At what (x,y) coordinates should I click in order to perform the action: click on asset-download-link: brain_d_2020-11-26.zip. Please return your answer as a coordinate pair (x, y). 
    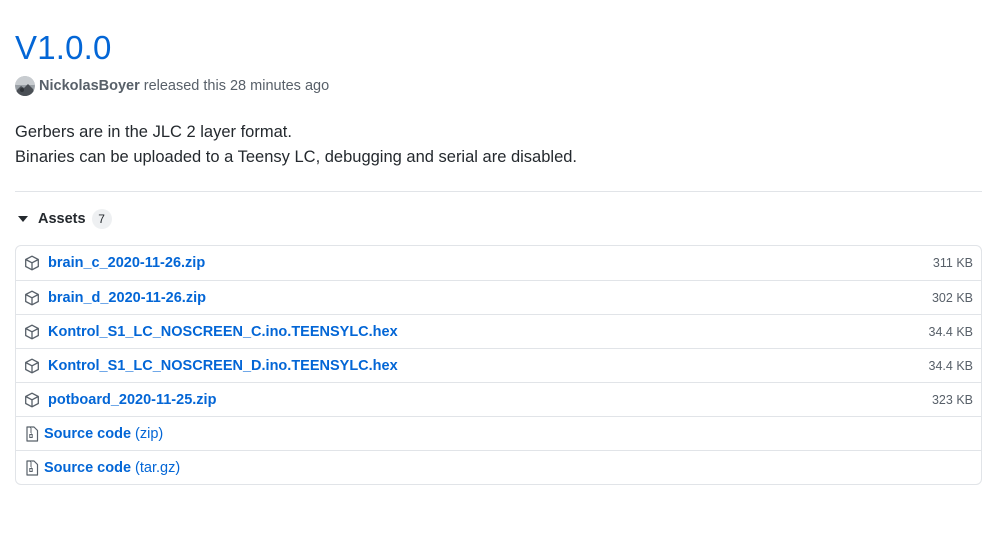
    Looking at the image, I should click on (127, 298).